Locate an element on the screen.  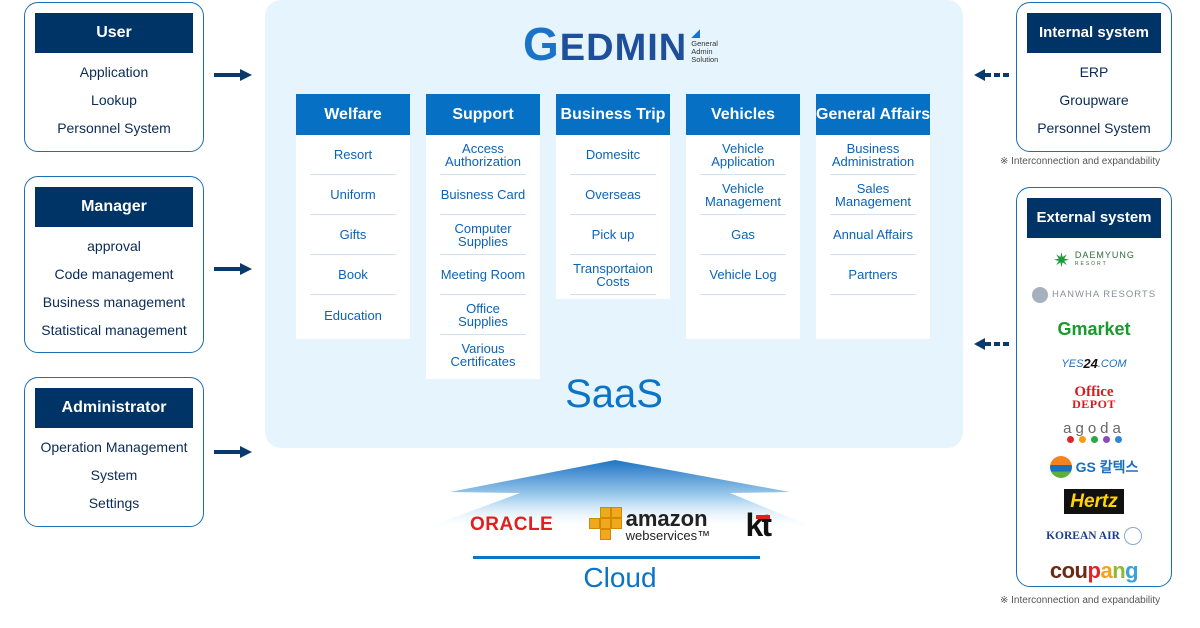
partner-hanwha: HANWHA RESORTS is located at coordinates (1094, 295).